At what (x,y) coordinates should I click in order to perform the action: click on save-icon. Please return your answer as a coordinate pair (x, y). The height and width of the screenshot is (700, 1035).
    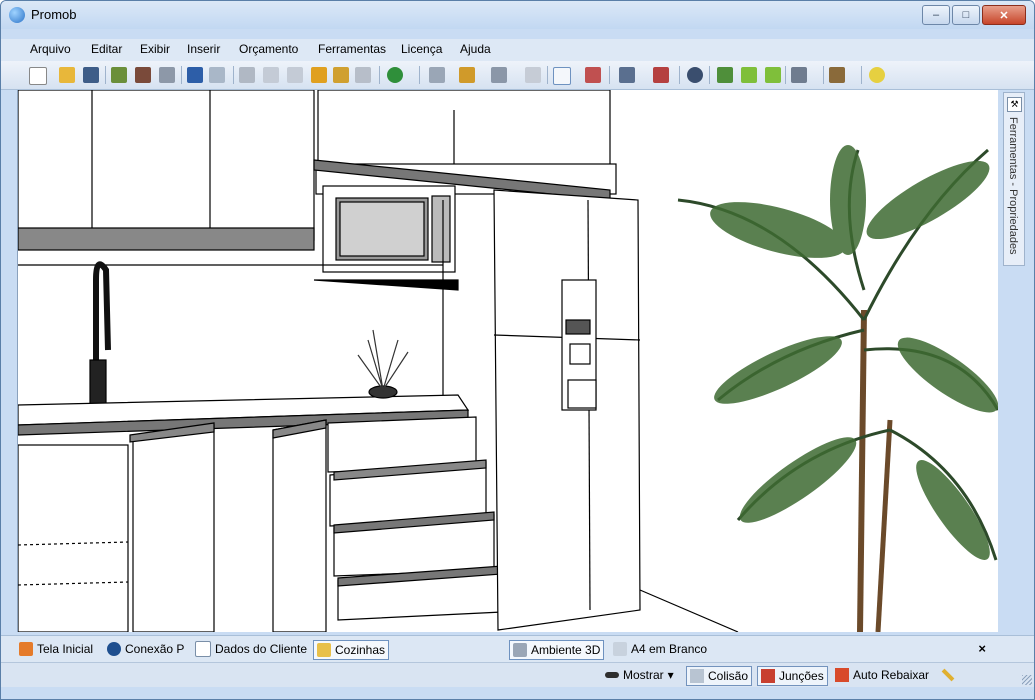
    Looking at the image, I should click on (91, 75).